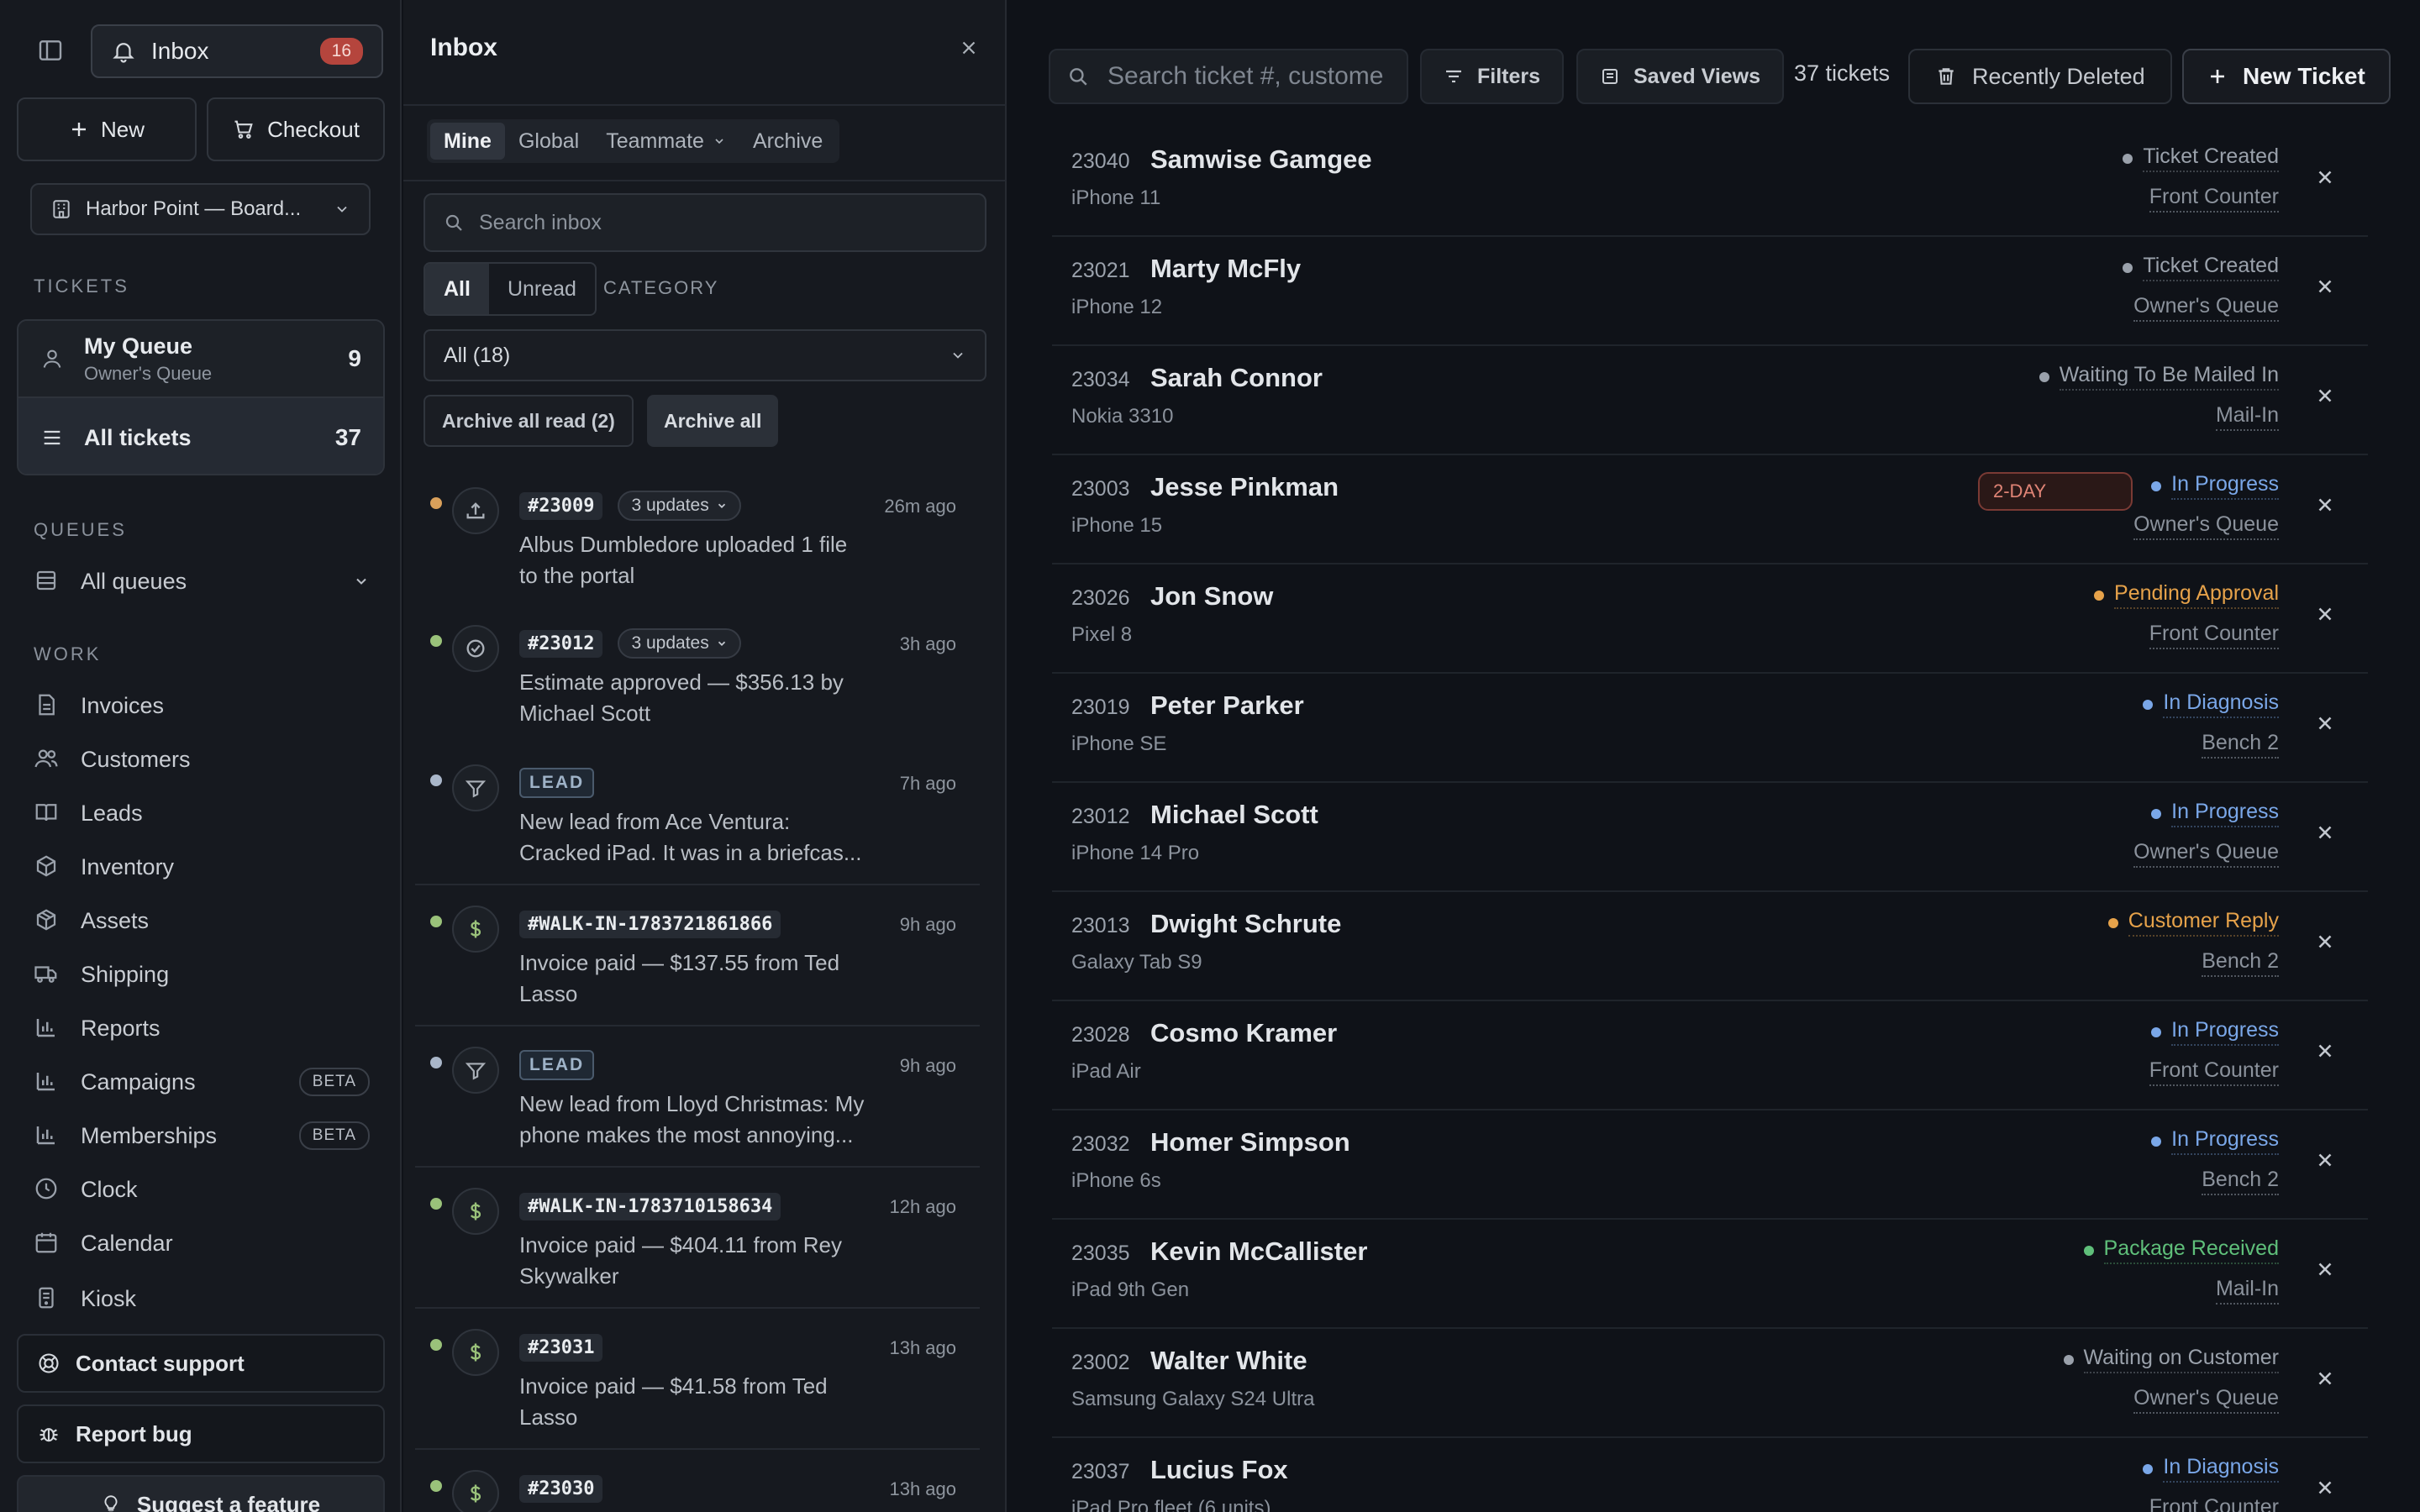 The height and width of the screenshot is (1512, 2420). I want to click on category-select: All (18), so click(705, 355).